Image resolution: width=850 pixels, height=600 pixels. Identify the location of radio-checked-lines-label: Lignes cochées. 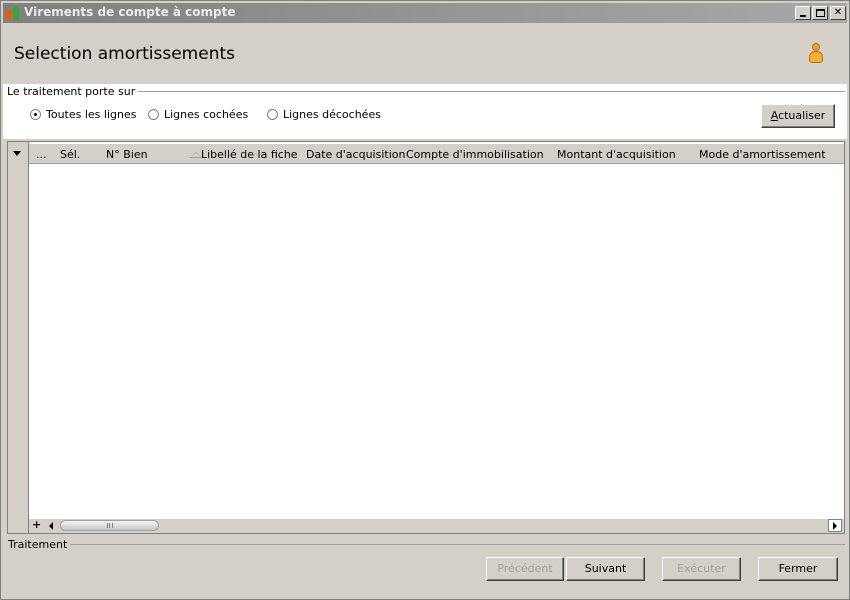
(206, 114).